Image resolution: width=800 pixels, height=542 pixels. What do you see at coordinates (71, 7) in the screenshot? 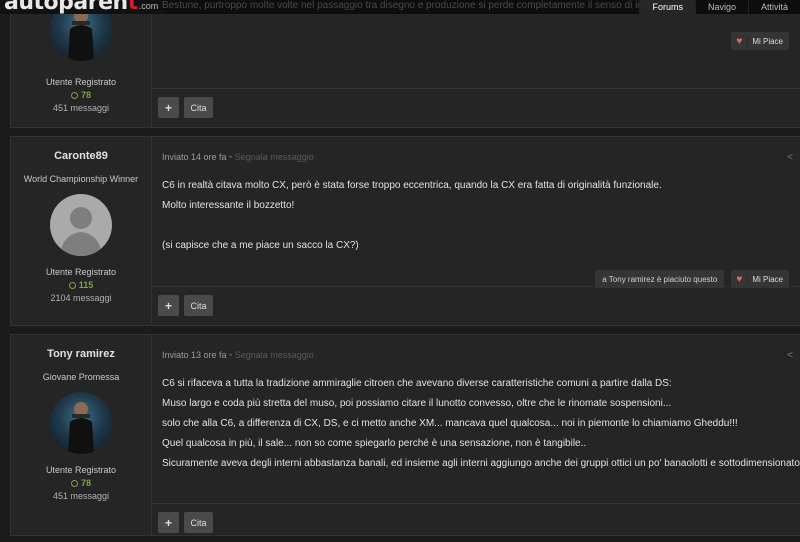
I see `logo-text: autoparent` at bounding box center [71, 7].